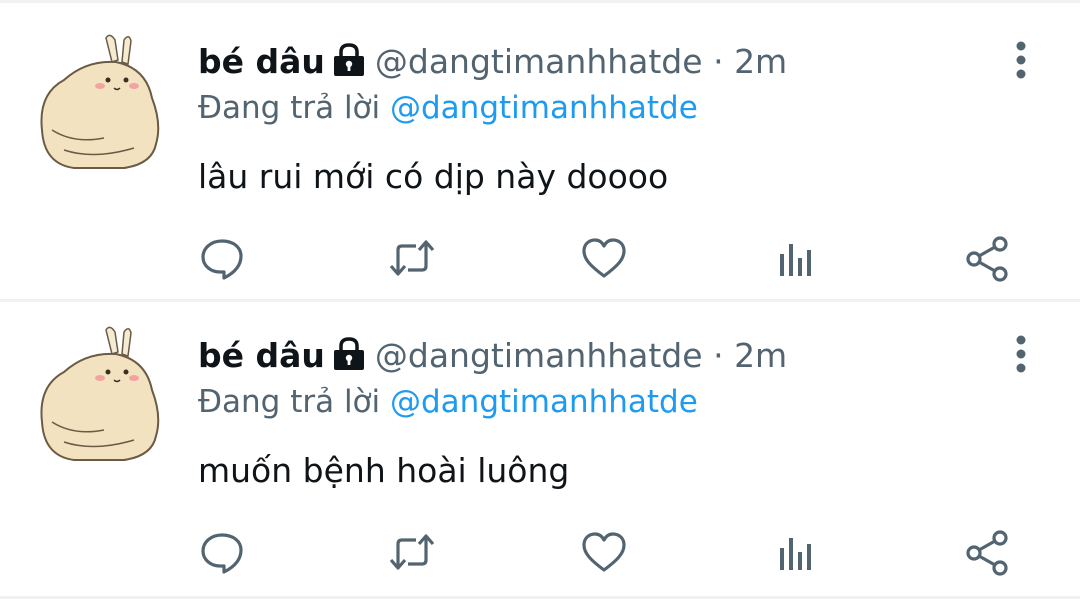  I want to click on tweet-text: muốn bệnh hoài luông, so click(384, 470).